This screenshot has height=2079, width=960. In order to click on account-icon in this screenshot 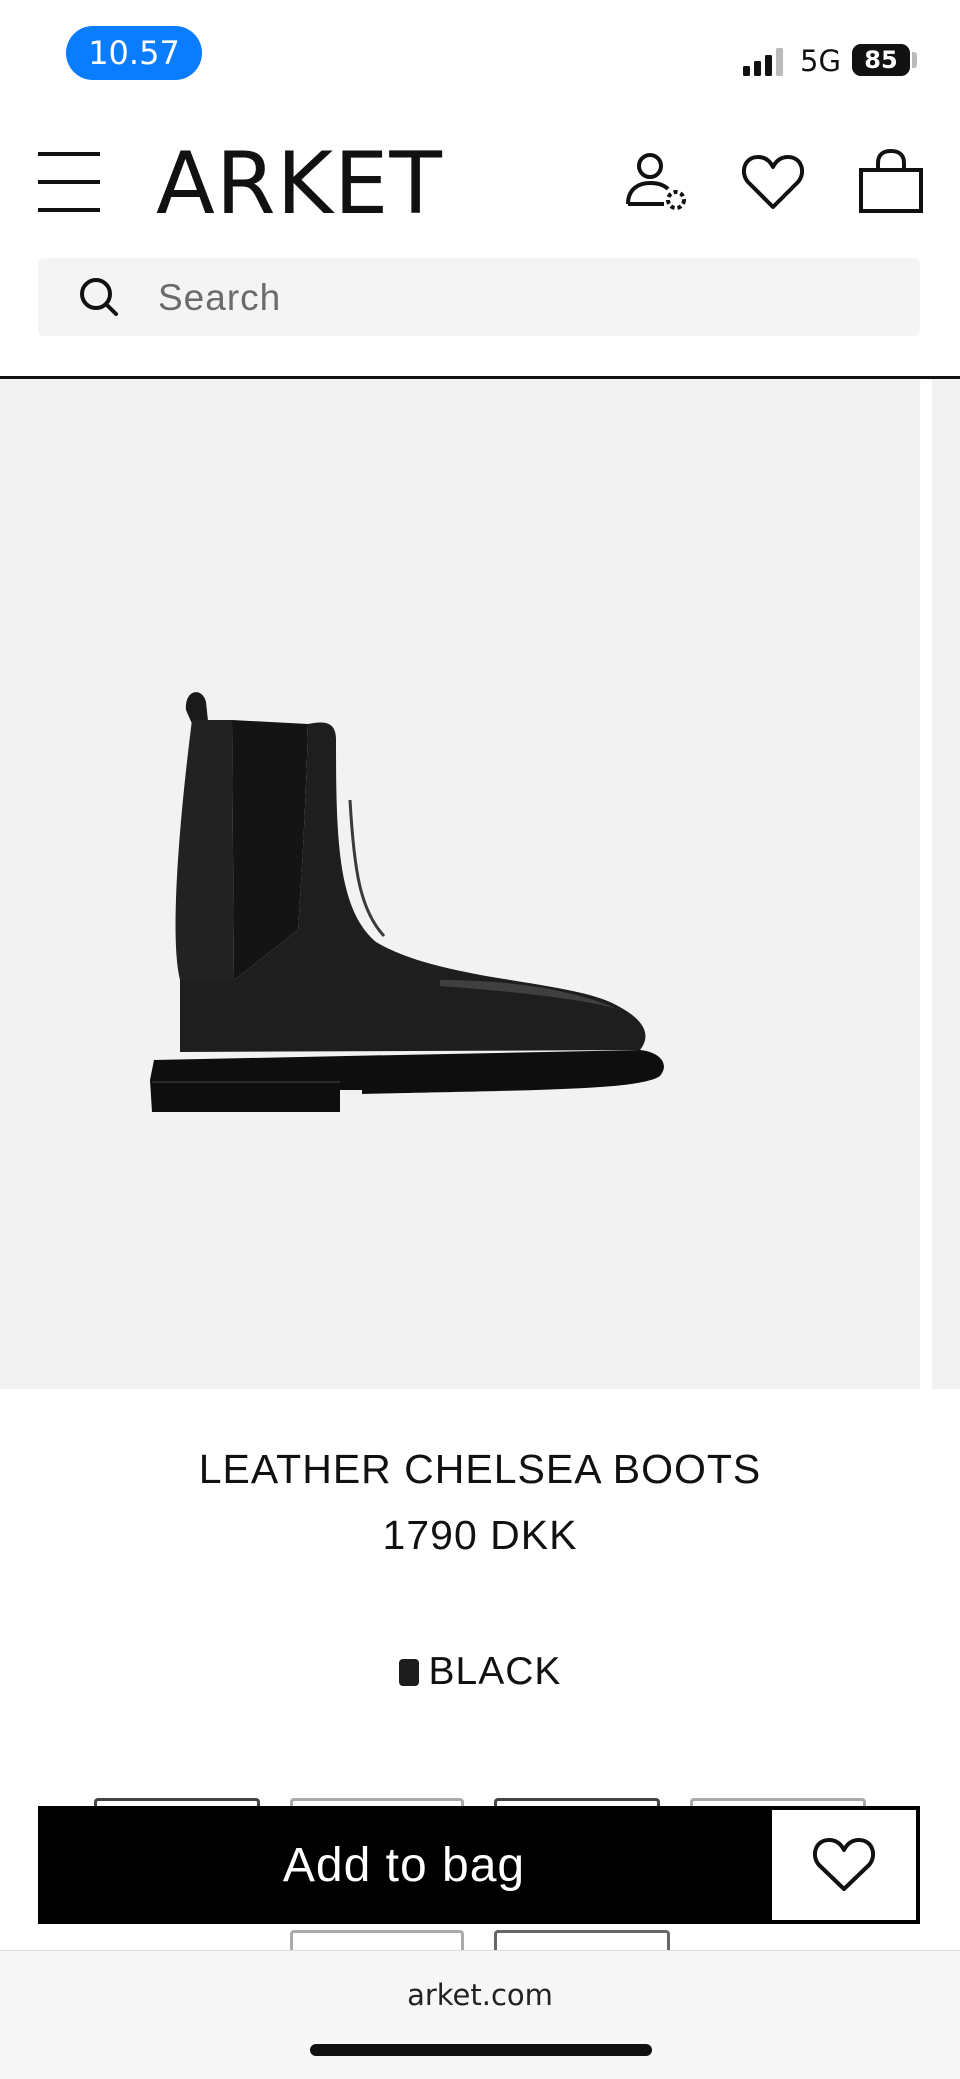, I will do `click(657, 183)`.